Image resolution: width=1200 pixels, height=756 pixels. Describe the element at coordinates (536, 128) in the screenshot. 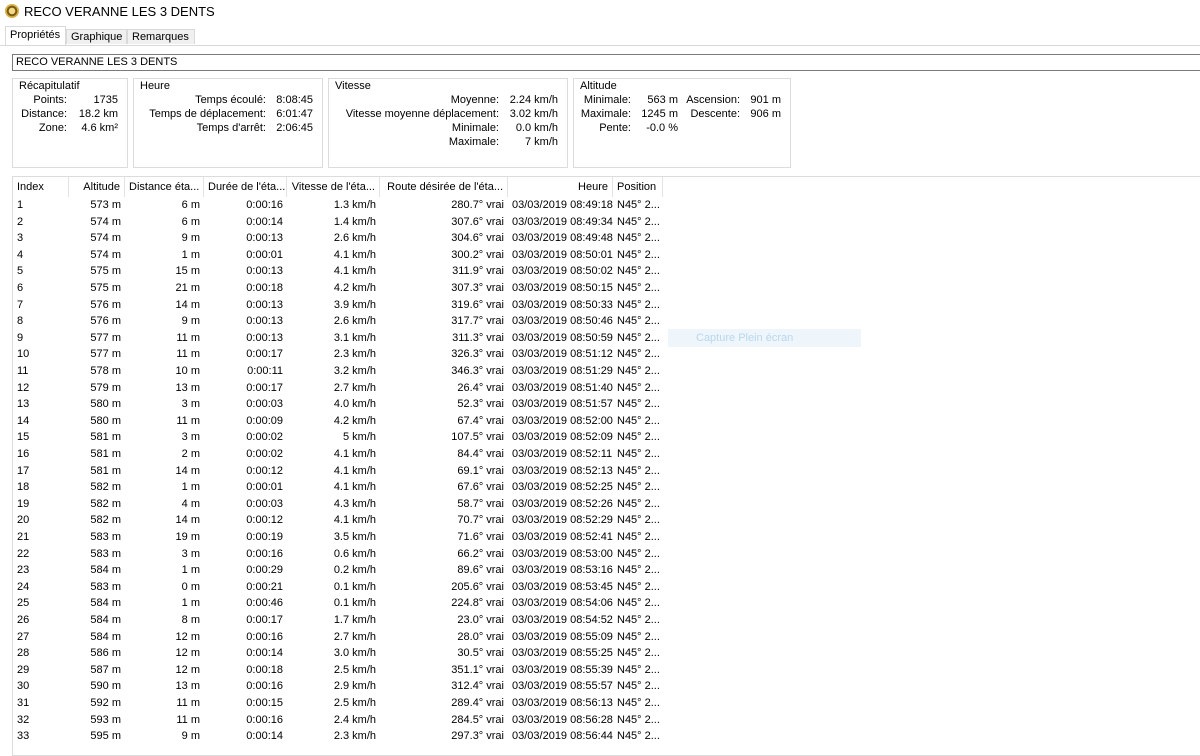

I see `min-speed-value: 0.0 km/h` at that location.